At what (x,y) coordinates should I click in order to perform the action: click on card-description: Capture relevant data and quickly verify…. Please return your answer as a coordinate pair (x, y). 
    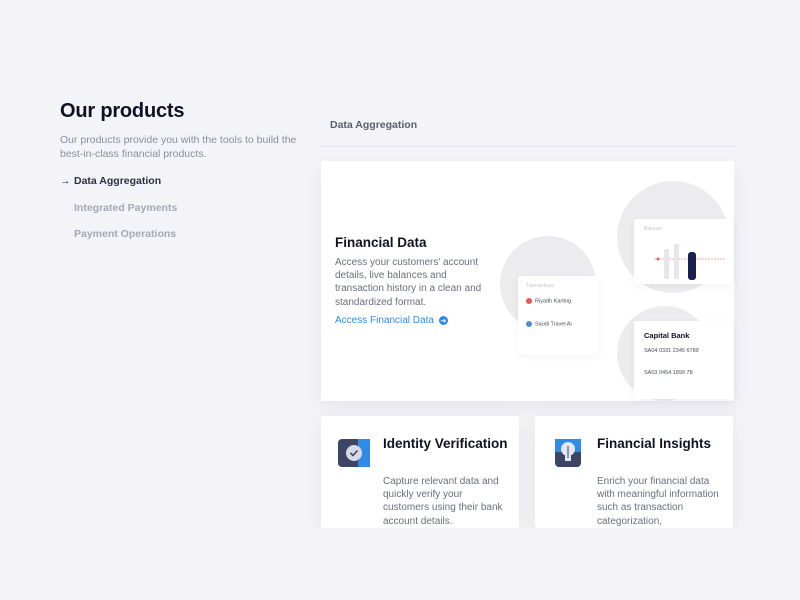
    Looking at the image, I should click on (443, 501).